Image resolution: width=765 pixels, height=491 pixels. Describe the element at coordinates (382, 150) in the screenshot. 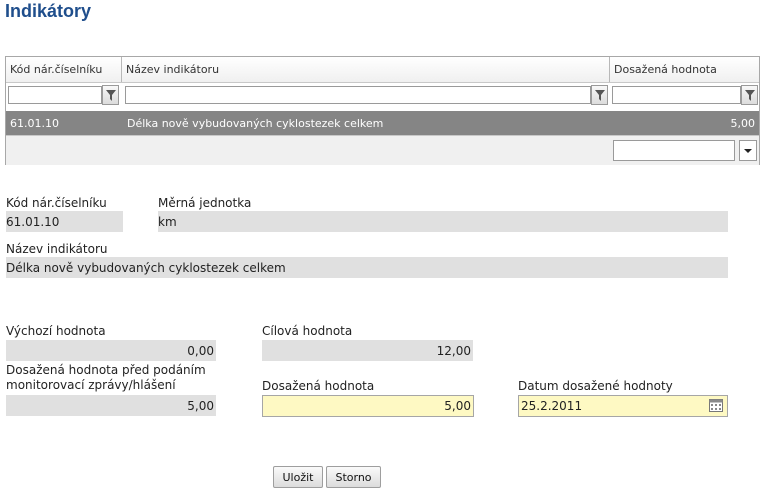

I see `grid-footer` at that location.